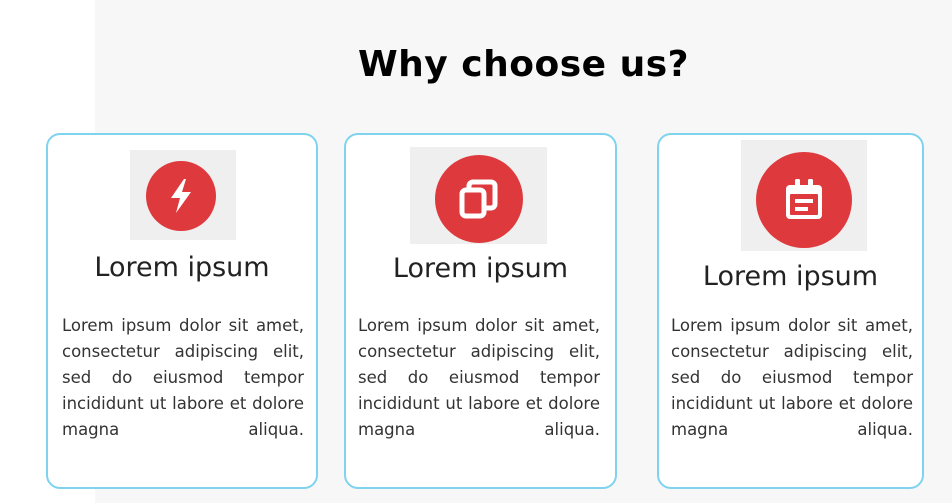 The width and height of the screenshot is (952, 503). Describe the element at coordinates (523, 64) in the screenshot. I see `section-title: Why choose us?` at that location.